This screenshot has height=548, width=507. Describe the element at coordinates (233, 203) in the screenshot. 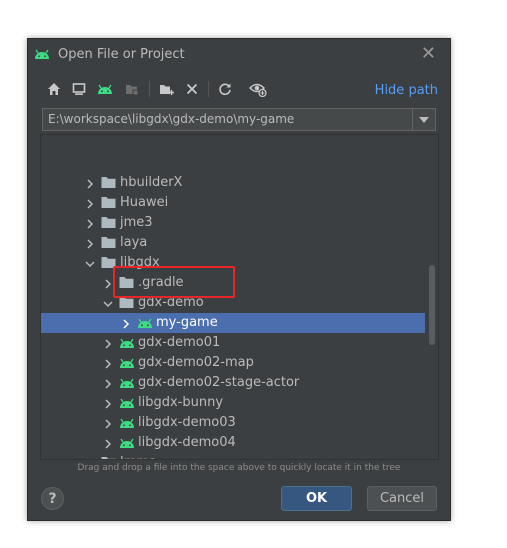

I see `tree-row: Huawei` at that location.